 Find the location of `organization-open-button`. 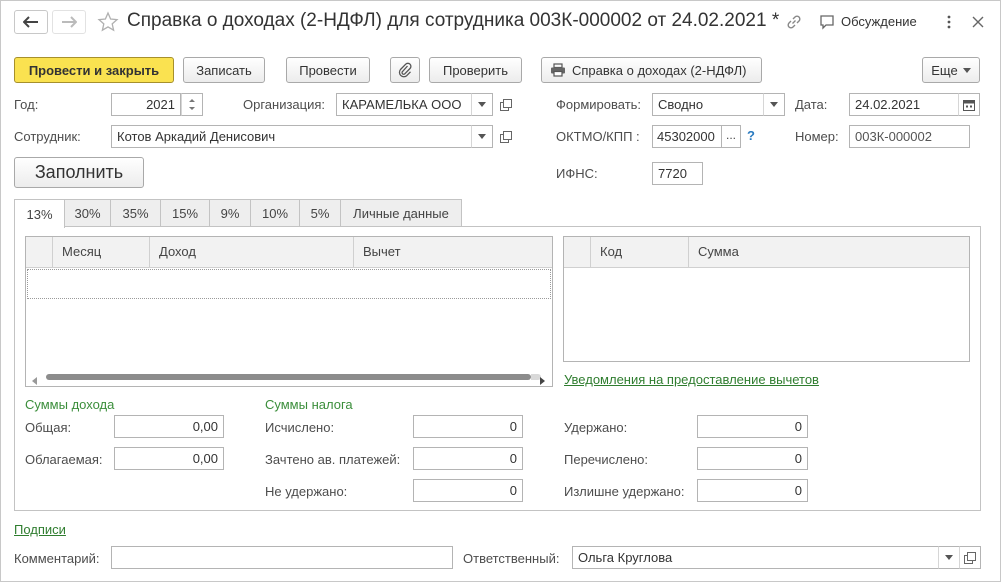

organization-open-button is located at coordinates (506, 104).